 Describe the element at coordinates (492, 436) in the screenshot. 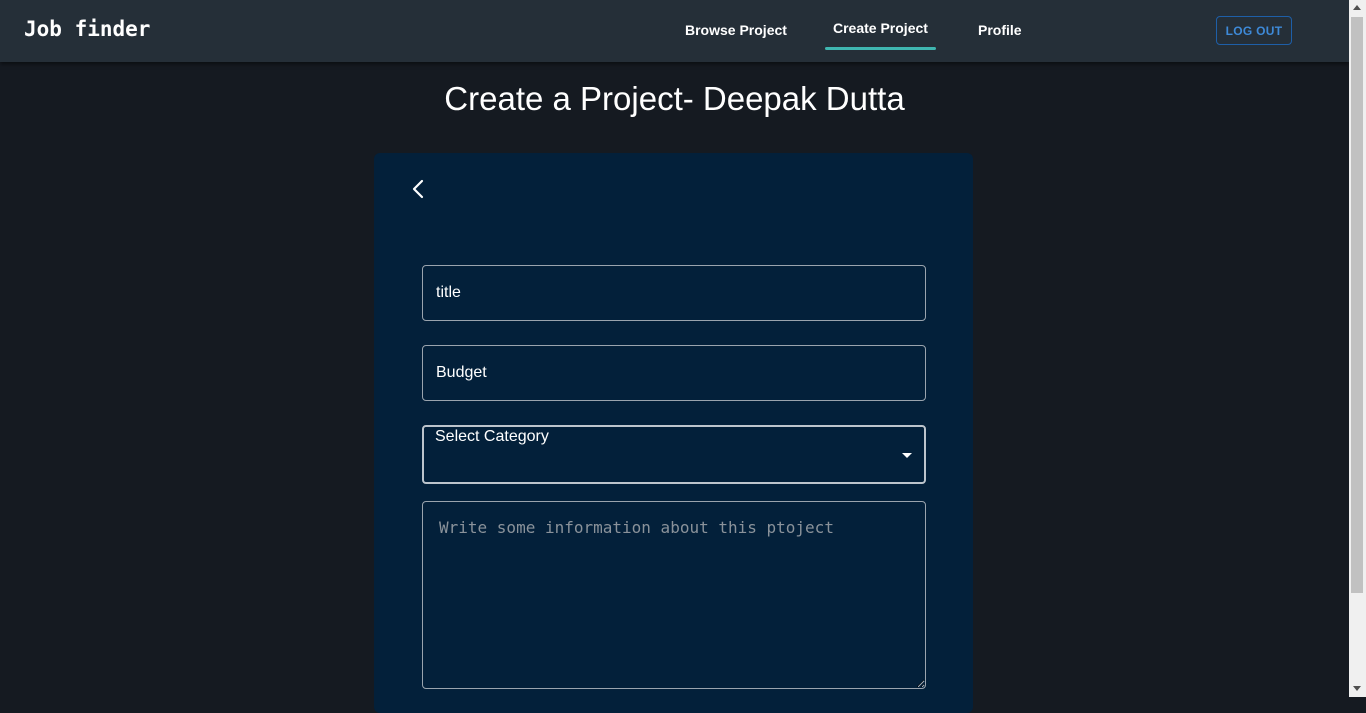

I see `category-select-label: Select Category` at that location.